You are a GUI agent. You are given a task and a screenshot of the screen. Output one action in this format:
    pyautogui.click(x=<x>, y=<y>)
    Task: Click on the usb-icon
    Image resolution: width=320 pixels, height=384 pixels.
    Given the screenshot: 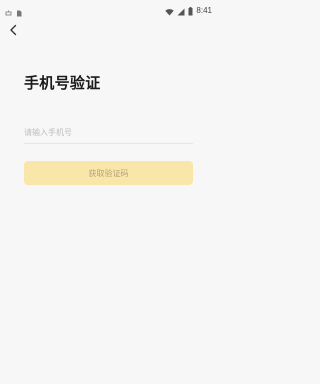 What is the action you would take?
    pyautogui.click(x=8, y=11)
    